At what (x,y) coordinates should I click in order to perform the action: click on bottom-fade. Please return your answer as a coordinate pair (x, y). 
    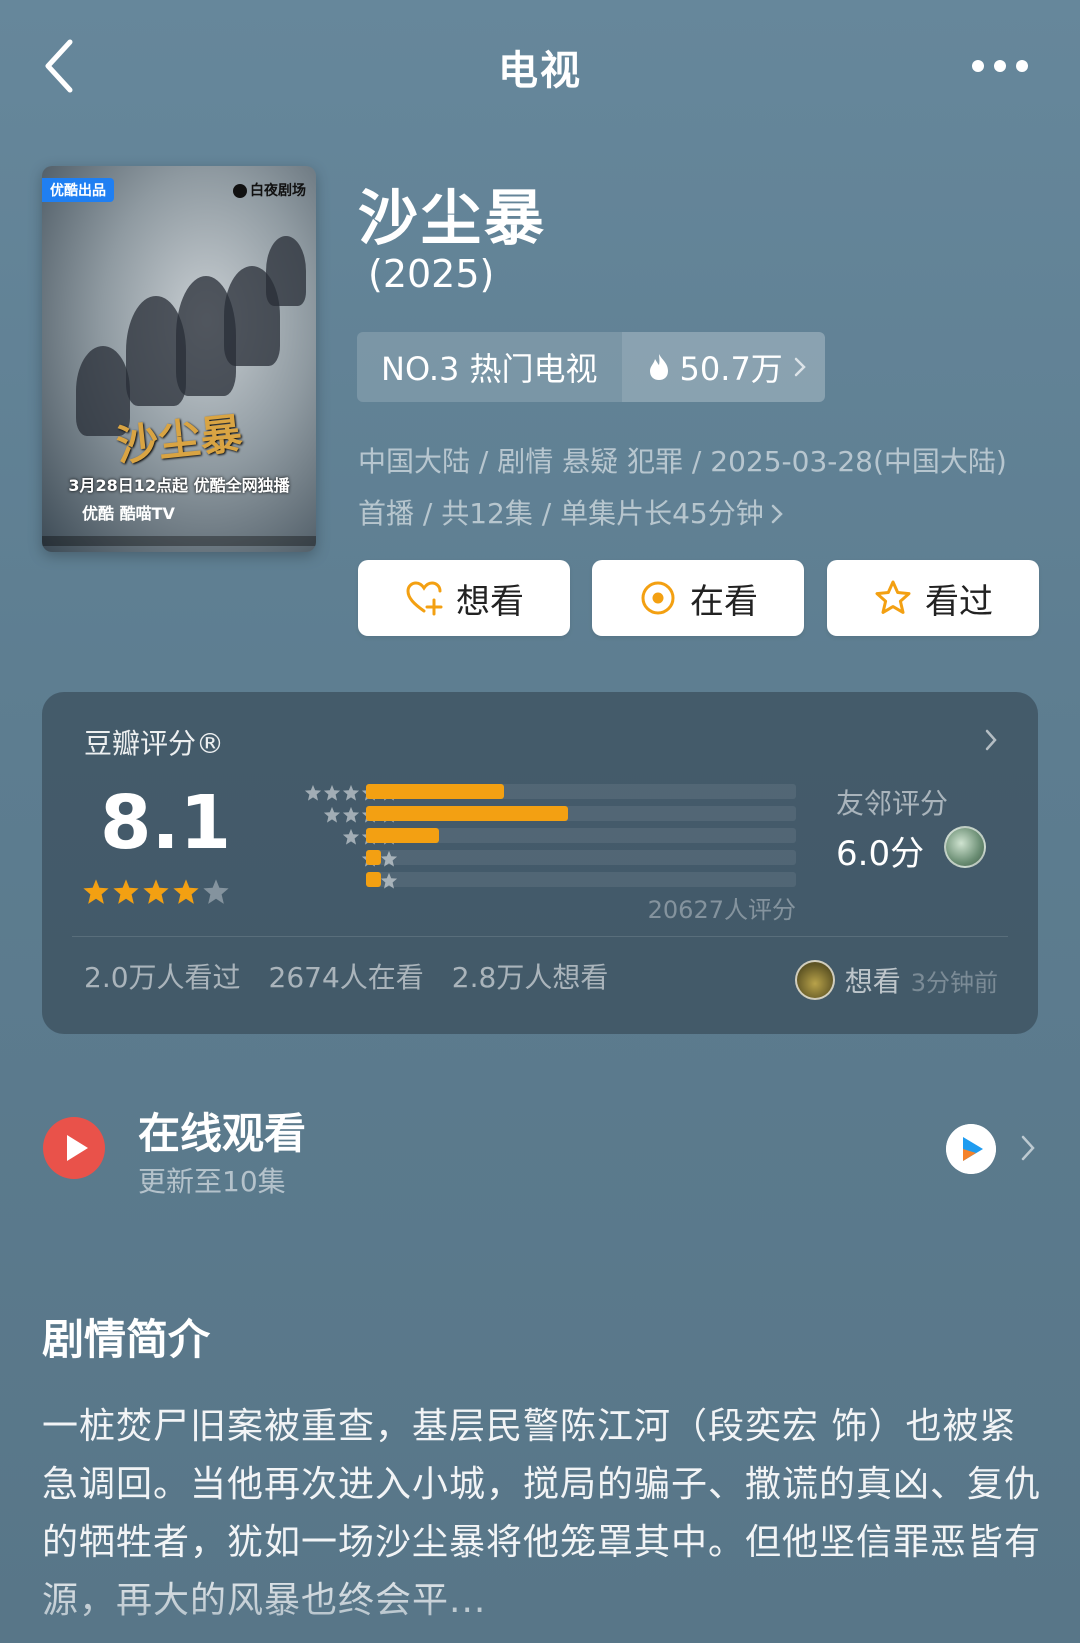
    Looking at the image, I should click on (540, 1601).